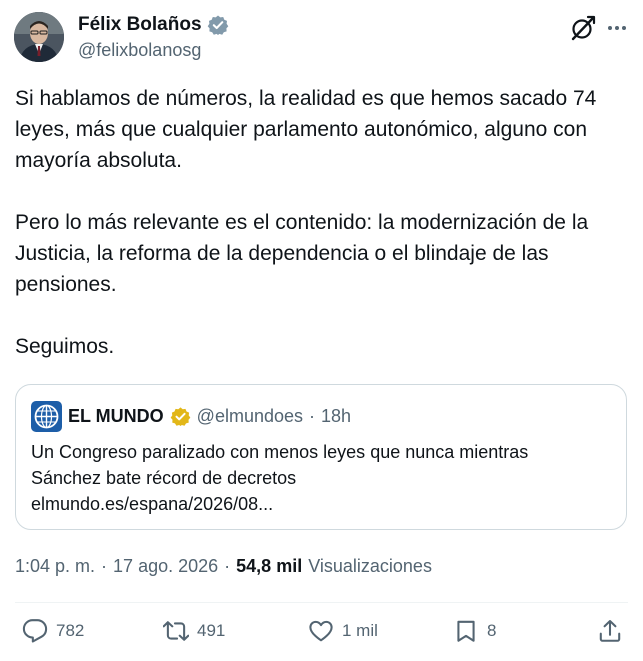 The height and width of the screenshot is (661, 643). I want to click on bookmark-count: 8, so click(492, 630).